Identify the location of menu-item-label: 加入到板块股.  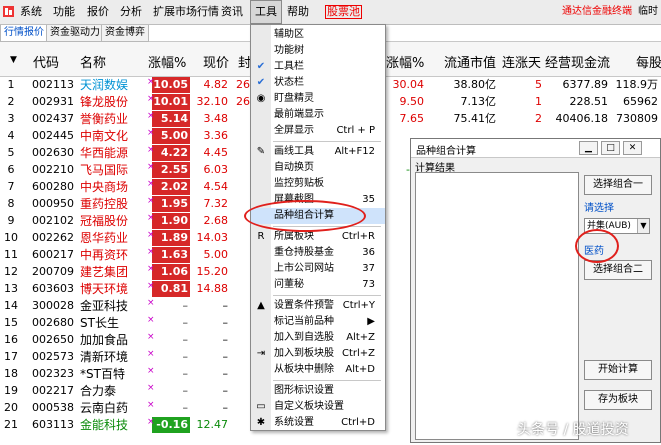
(304, 353).